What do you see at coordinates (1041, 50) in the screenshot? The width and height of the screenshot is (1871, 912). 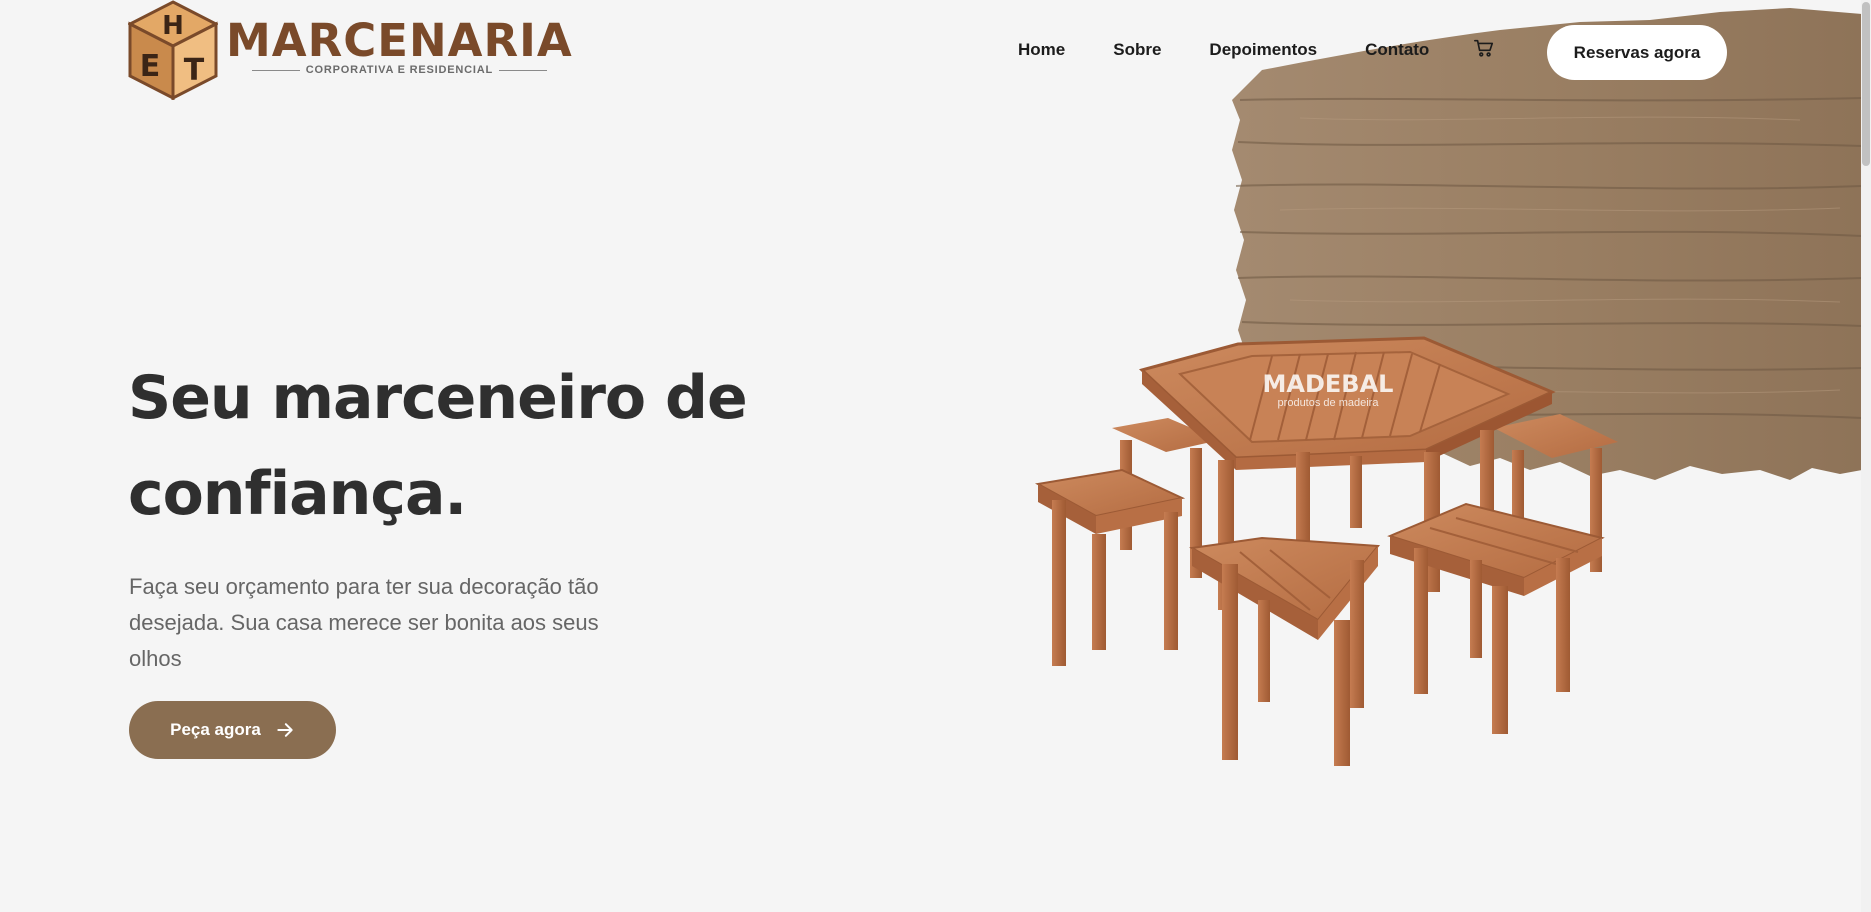 I see `nav-link-home: Home` at bounding box center [1041, 50].